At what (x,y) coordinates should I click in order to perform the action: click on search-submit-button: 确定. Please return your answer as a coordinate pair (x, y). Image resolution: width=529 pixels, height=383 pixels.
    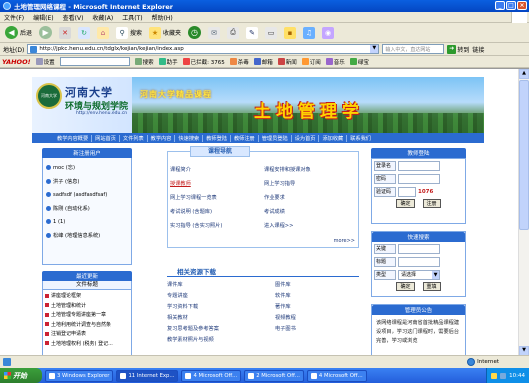
    Looking at the image, I should click on (405, 286).